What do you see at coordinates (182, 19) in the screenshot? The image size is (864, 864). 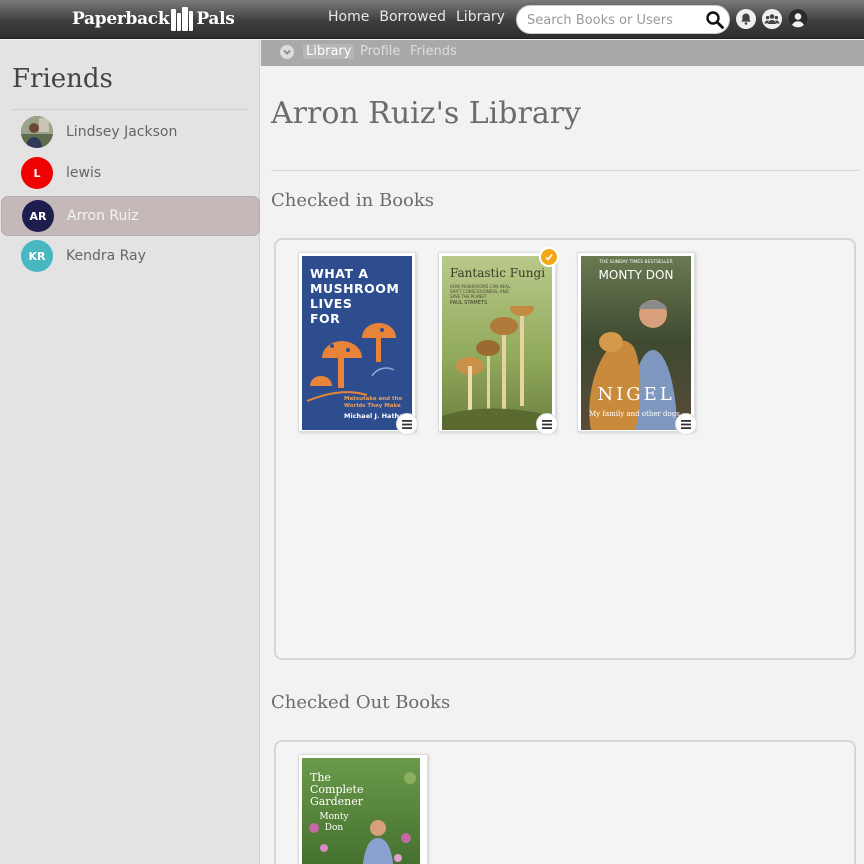 I see `books-logo-icon` at bounding box center [182, 19].